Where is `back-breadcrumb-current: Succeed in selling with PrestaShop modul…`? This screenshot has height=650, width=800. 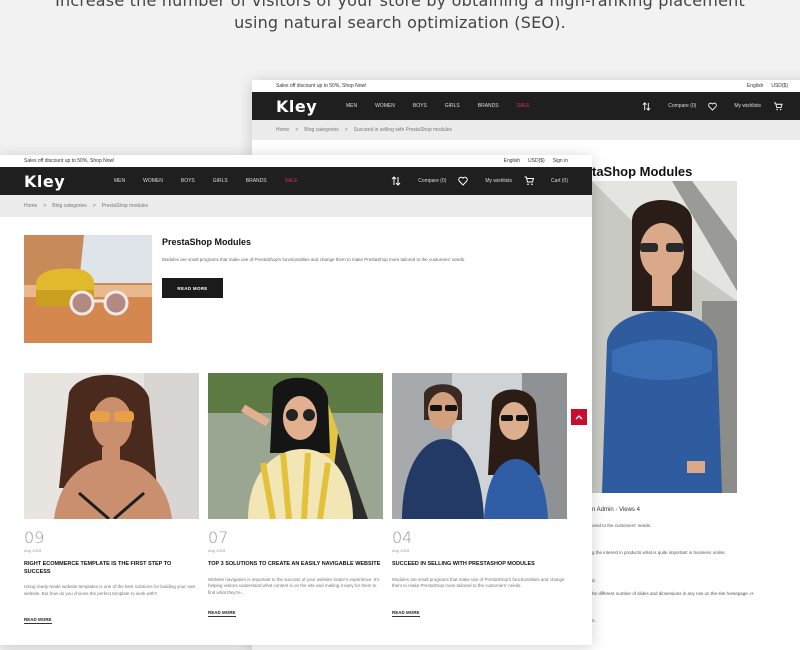
back-breadcrumb-current: Succeed in selling with PrestaShop modul… is located at coordinates (403, 130).